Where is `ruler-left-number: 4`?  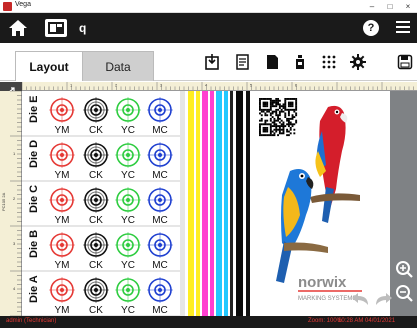
ruler-left-number: 4 is located at coordinates (14, 288).